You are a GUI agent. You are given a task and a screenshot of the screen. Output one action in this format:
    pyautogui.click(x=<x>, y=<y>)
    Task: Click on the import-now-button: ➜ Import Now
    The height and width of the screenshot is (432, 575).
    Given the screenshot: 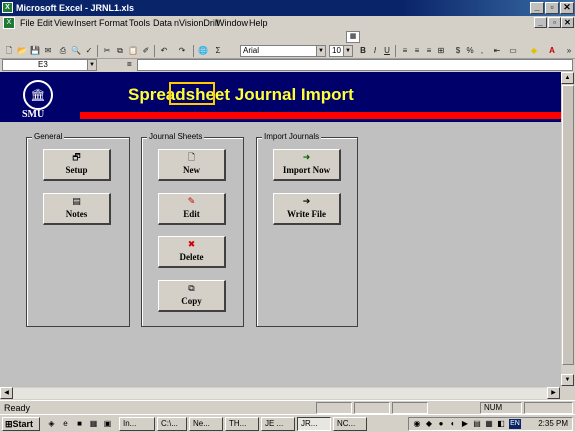 What is the action you would take?
    pyautogui.click(x=307, y=165)
    